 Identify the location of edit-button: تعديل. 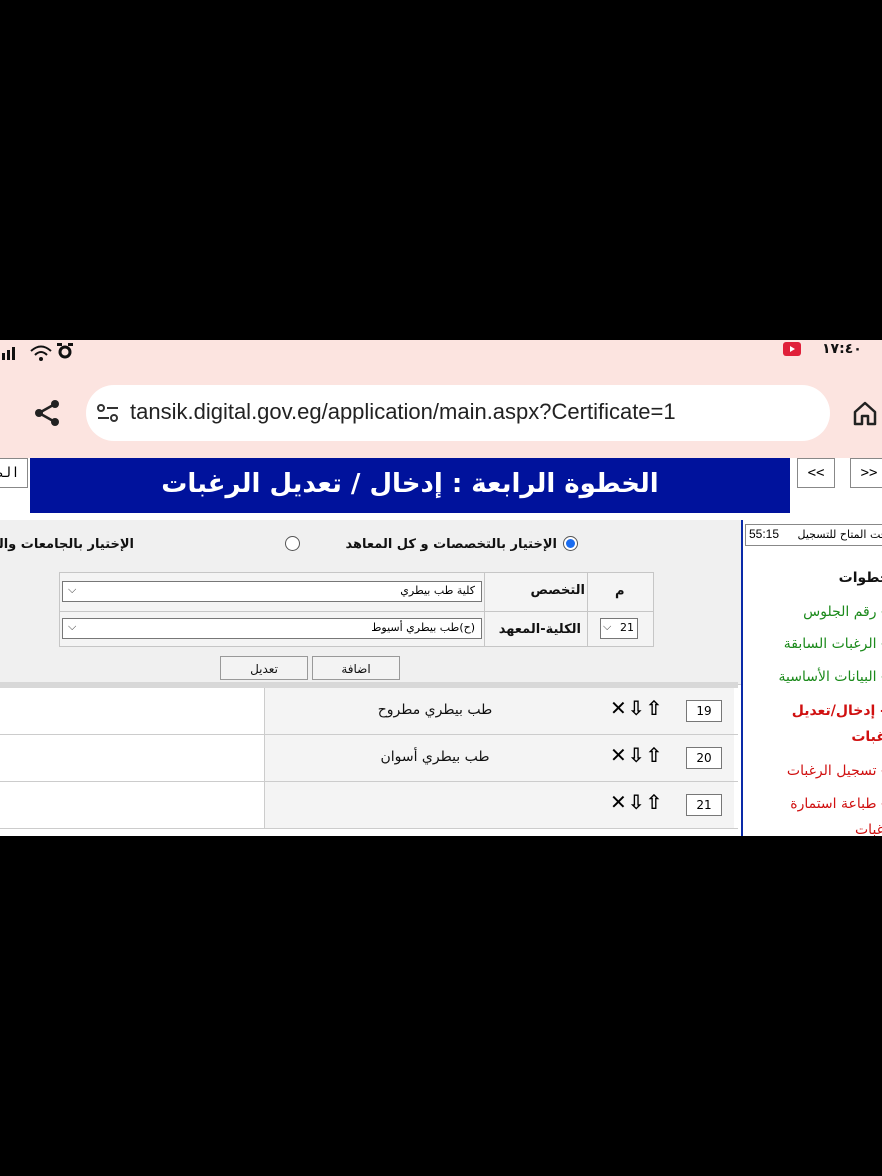
(264, 668).